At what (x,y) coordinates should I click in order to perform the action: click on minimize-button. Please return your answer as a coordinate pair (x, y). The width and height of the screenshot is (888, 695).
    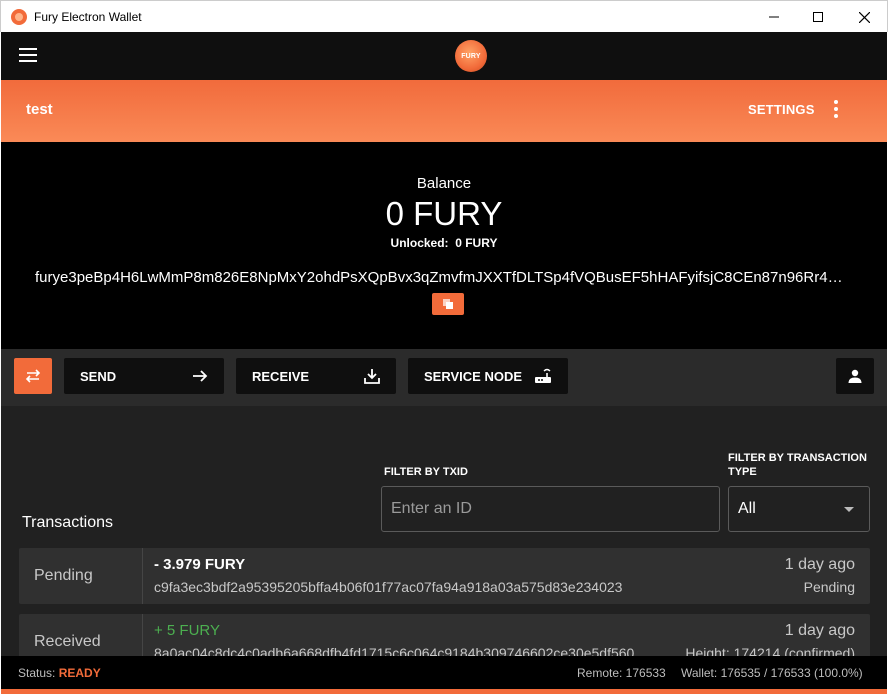
    Looking at the image, I should click on (774, 17).